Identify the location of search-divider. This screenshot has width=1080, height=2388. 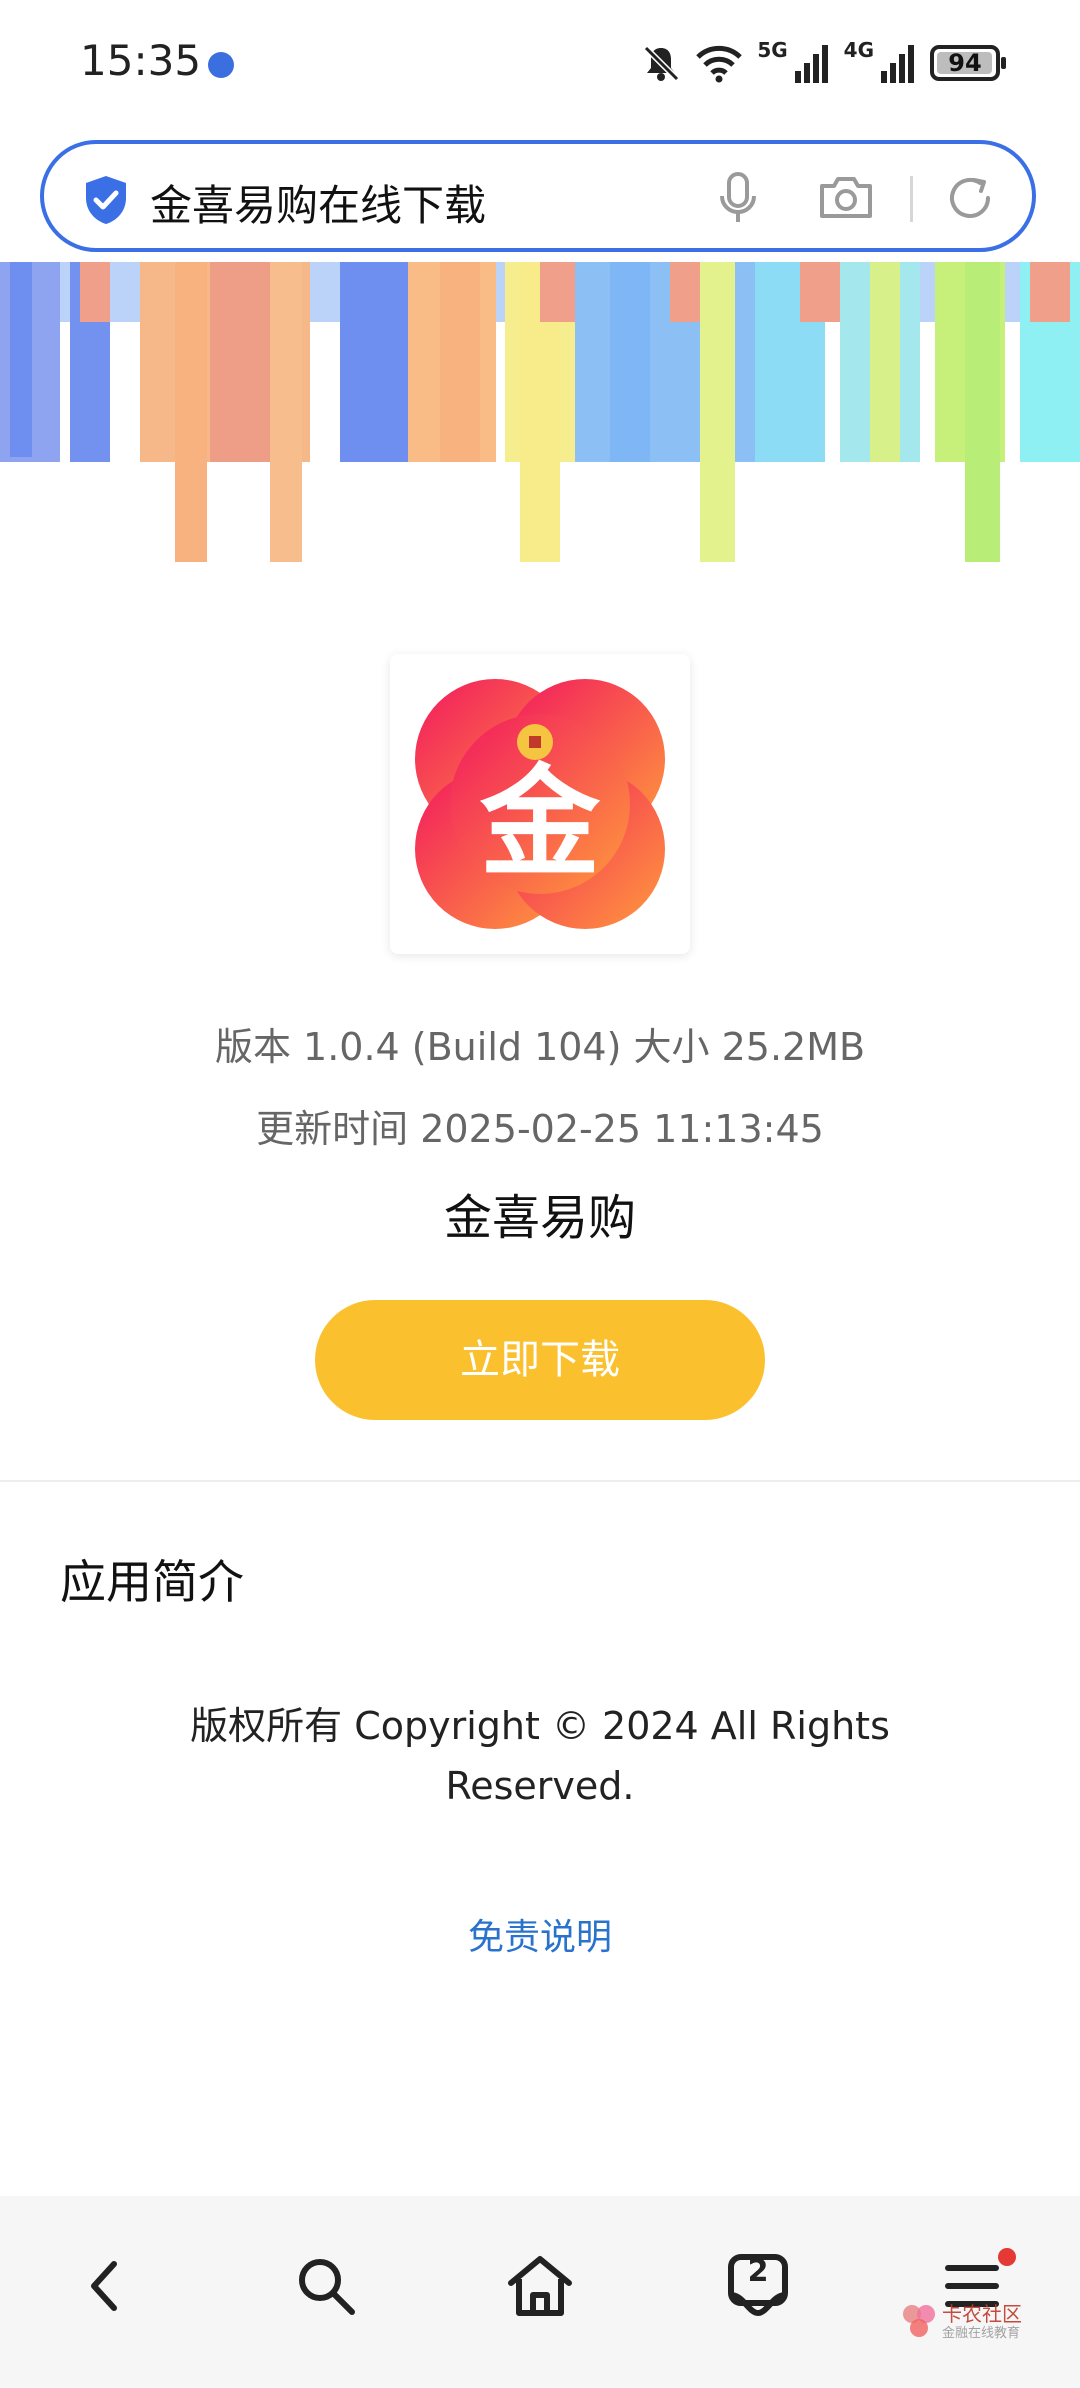
(911, 199).